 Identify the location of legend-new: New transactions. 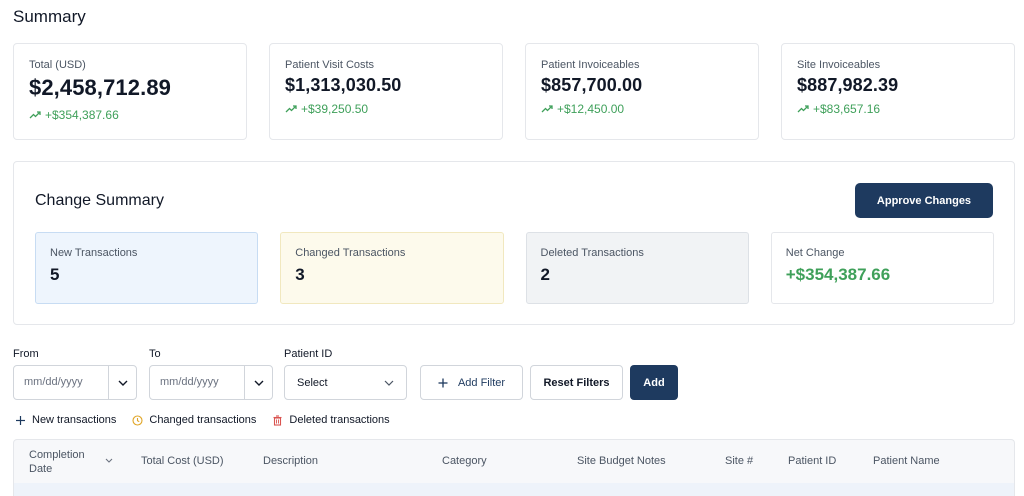
(65, 420).